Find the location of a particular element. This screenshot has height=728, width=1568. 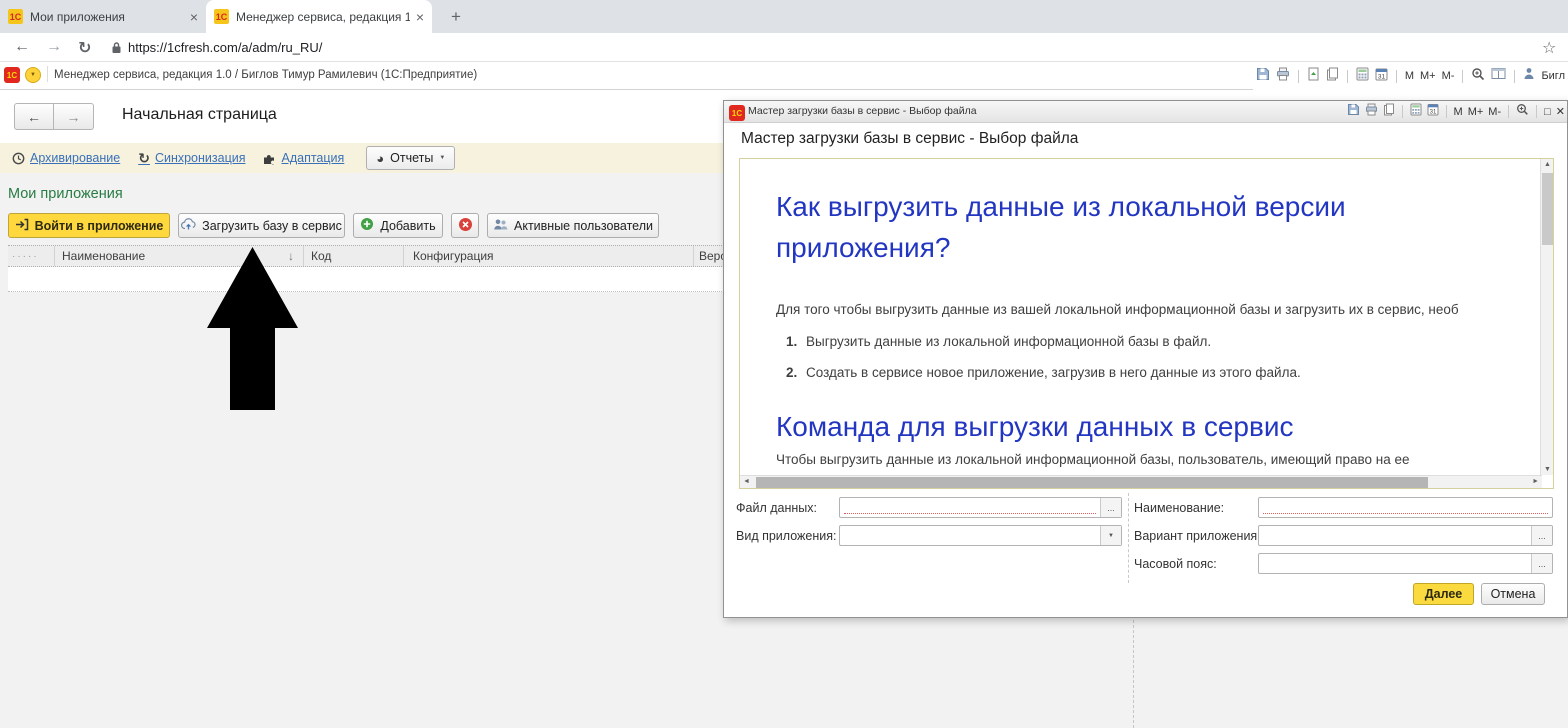

bookmark-star-icon: ☆ is located at coordinates (1549, 48).